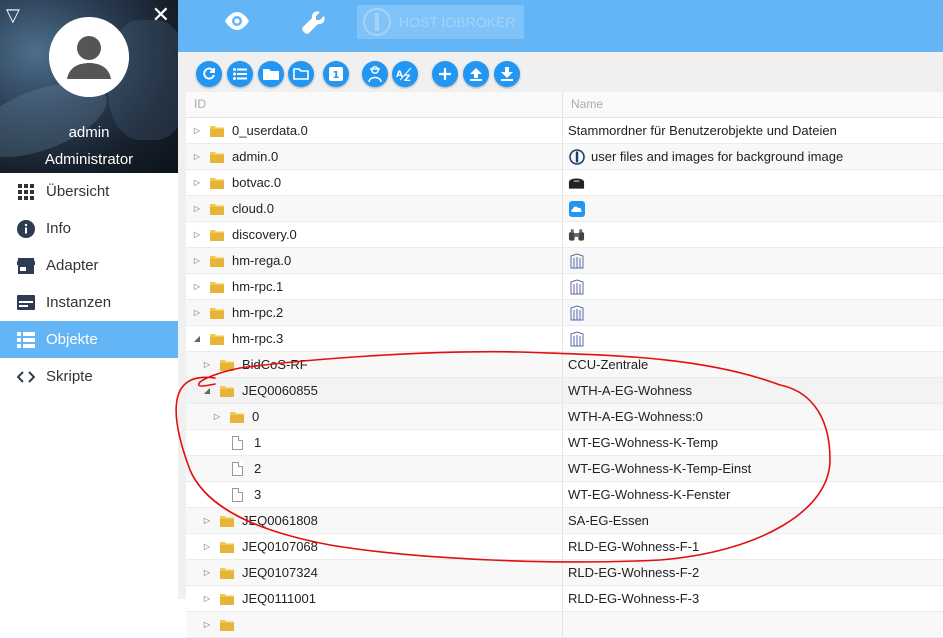  I want to click on cell-id: ▷ hm-rpc.2, so click(377, 312).